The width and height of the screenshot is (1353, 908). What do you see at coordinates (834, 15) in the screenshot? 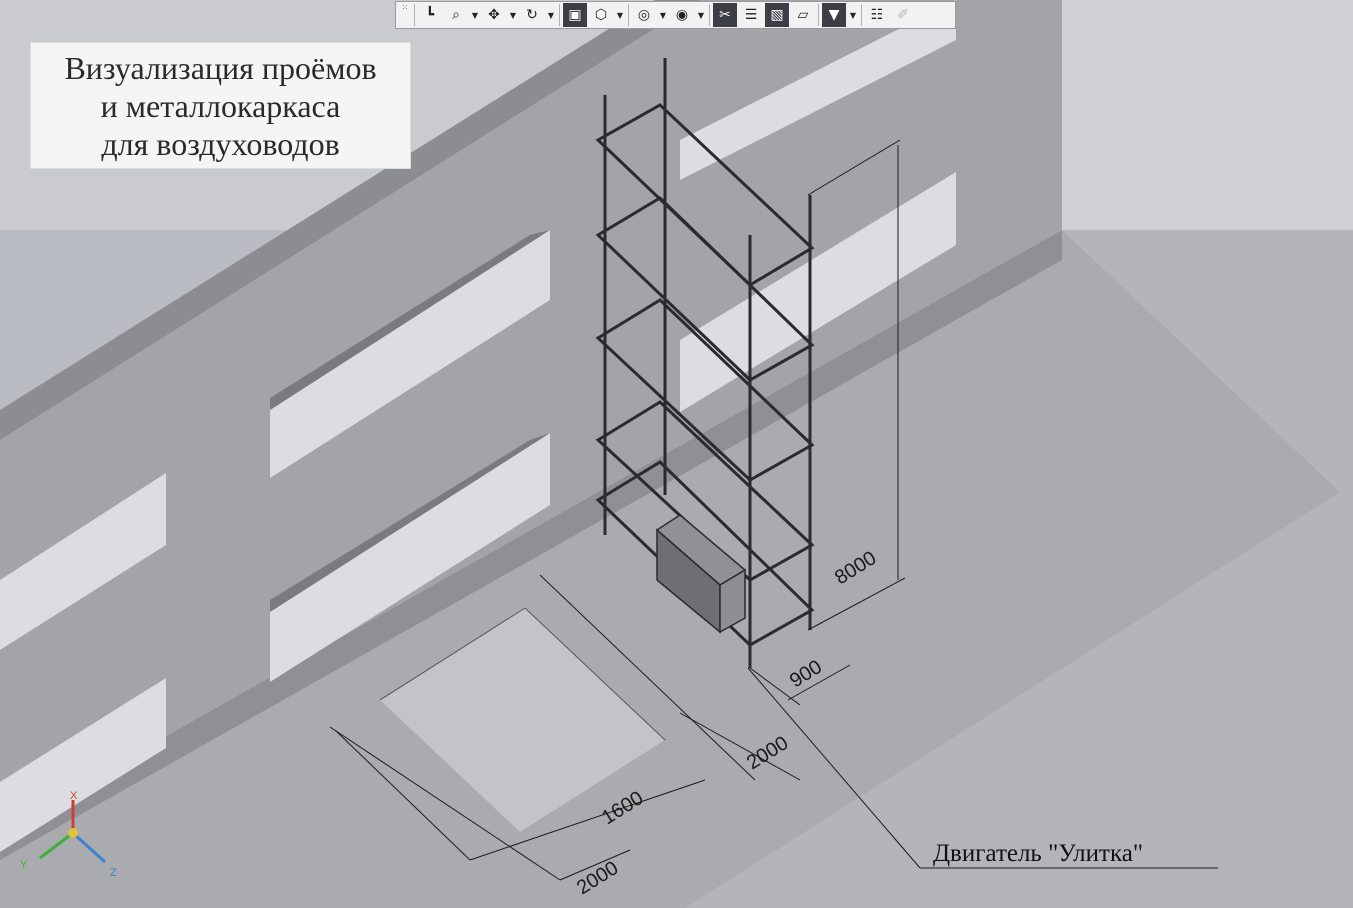
I see `filter-icon: ▼` at bounding box center [834, 15].